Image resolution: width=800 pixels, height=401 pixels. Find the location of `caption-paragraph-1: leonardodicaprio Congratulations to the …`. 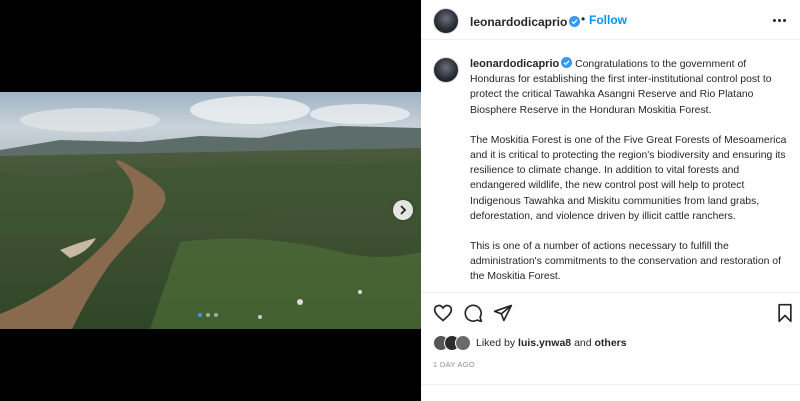

caption-paragraph-1: leonardodicaprio Congratulations to the … is located at coordinates (631, 87).